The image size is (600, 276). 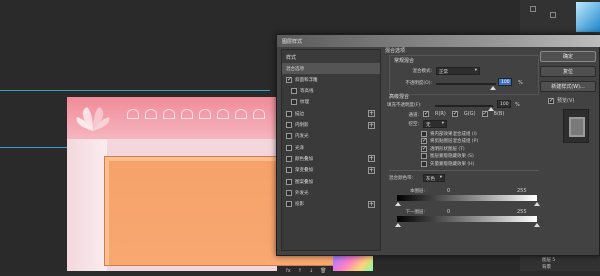 What do you see at coordinates (430, 179) in the screenshot?
I see `blend-if-value: 灰色` at bounding box center [430, 179].